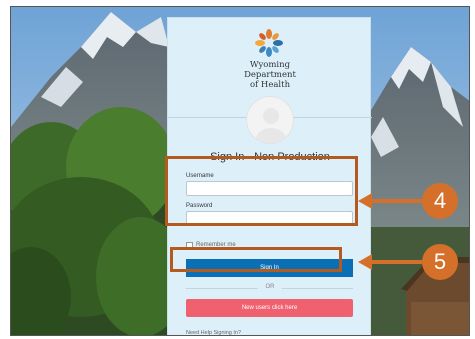 This screenshot has height=339, width=475. Describe the element at coordinates (270, 287) in the screenshot. I see `or-divider-text: OR` at that location.